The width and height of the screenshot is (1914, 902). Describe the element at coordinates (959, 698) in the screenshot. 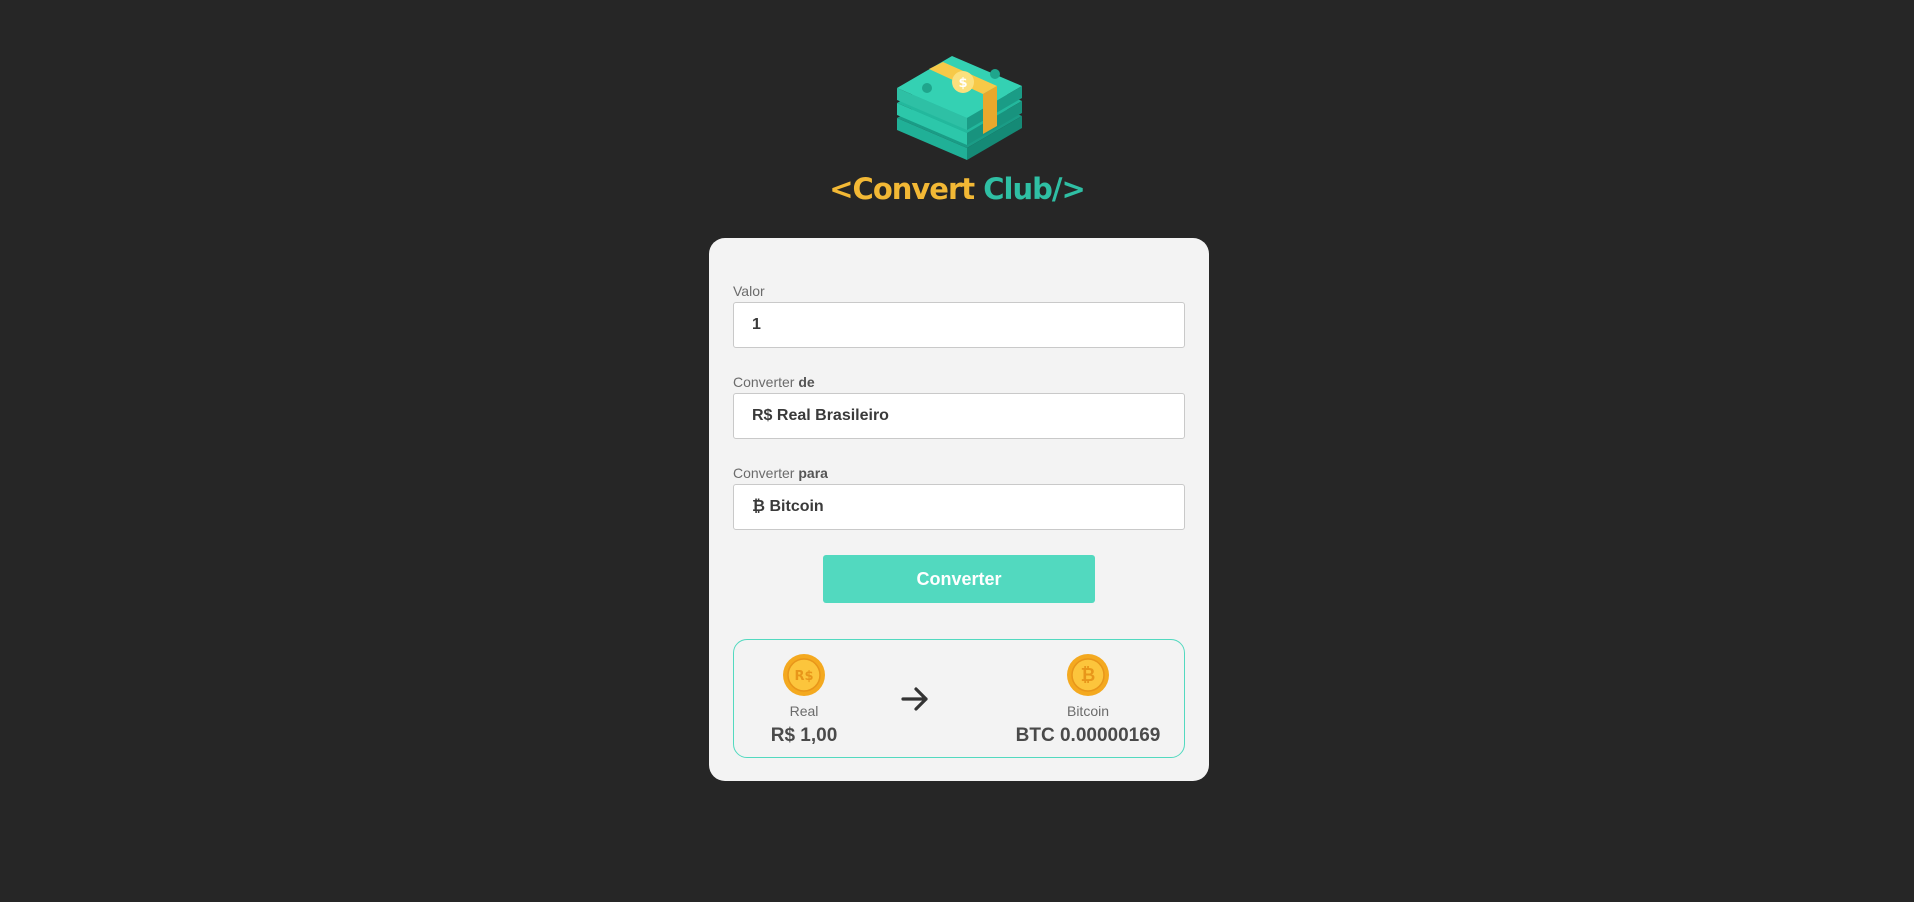

I see `conversion-result: R$ Real R$ 1,00 ₿ Bitcoin BTC 0.00000169` at that location.